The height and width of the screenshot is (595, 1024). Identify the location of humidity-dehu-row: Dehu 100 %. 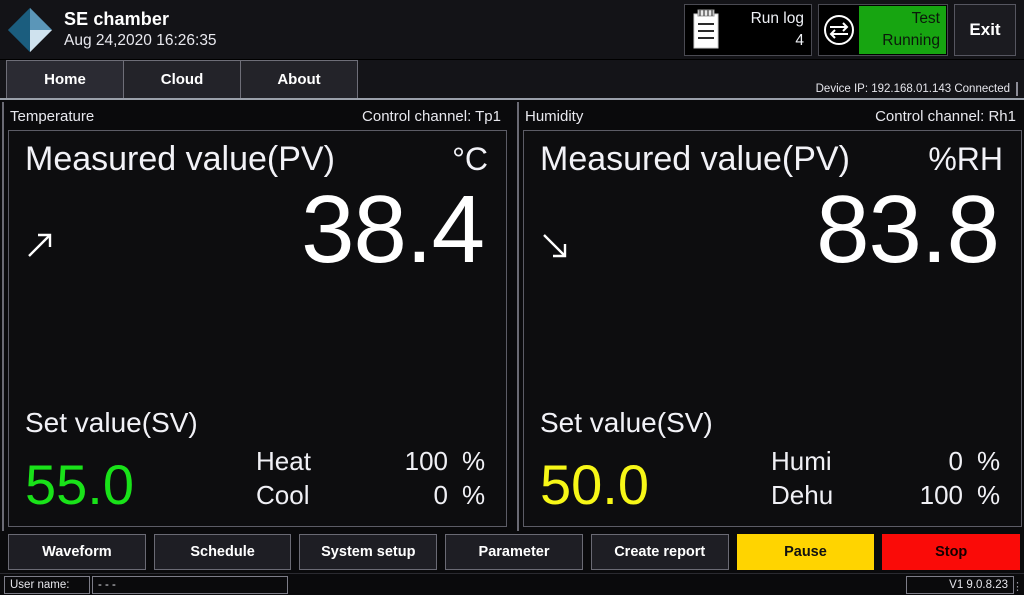
(826, 495).